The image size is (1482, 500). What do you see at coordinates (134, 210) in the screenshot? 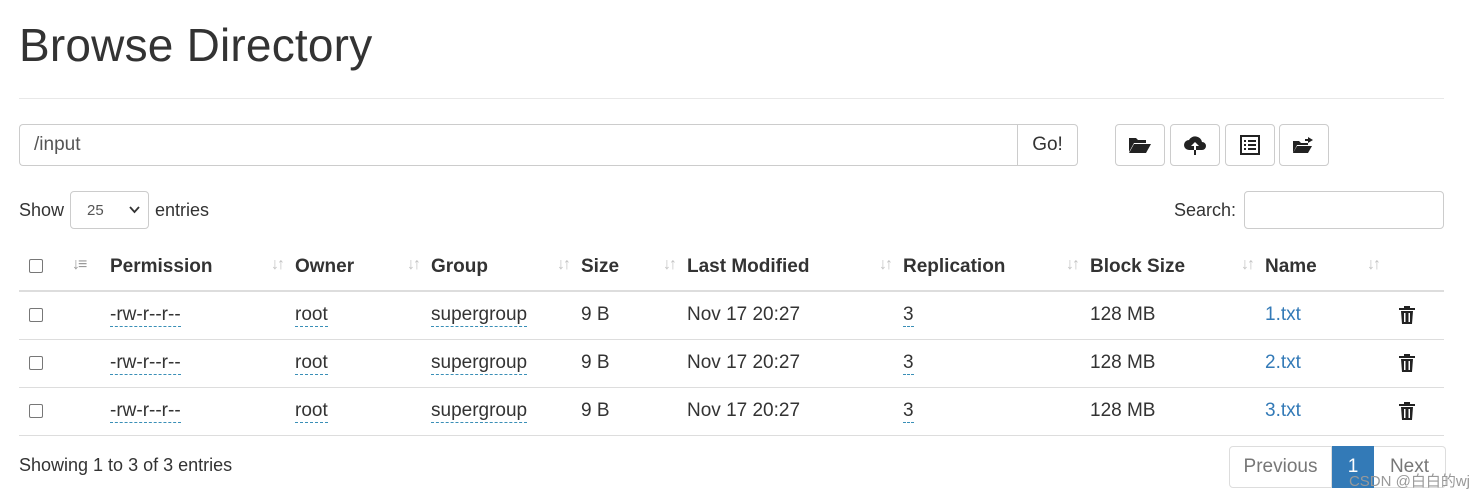
I see `chevron-down-icon` at bounding box center [134, 210].